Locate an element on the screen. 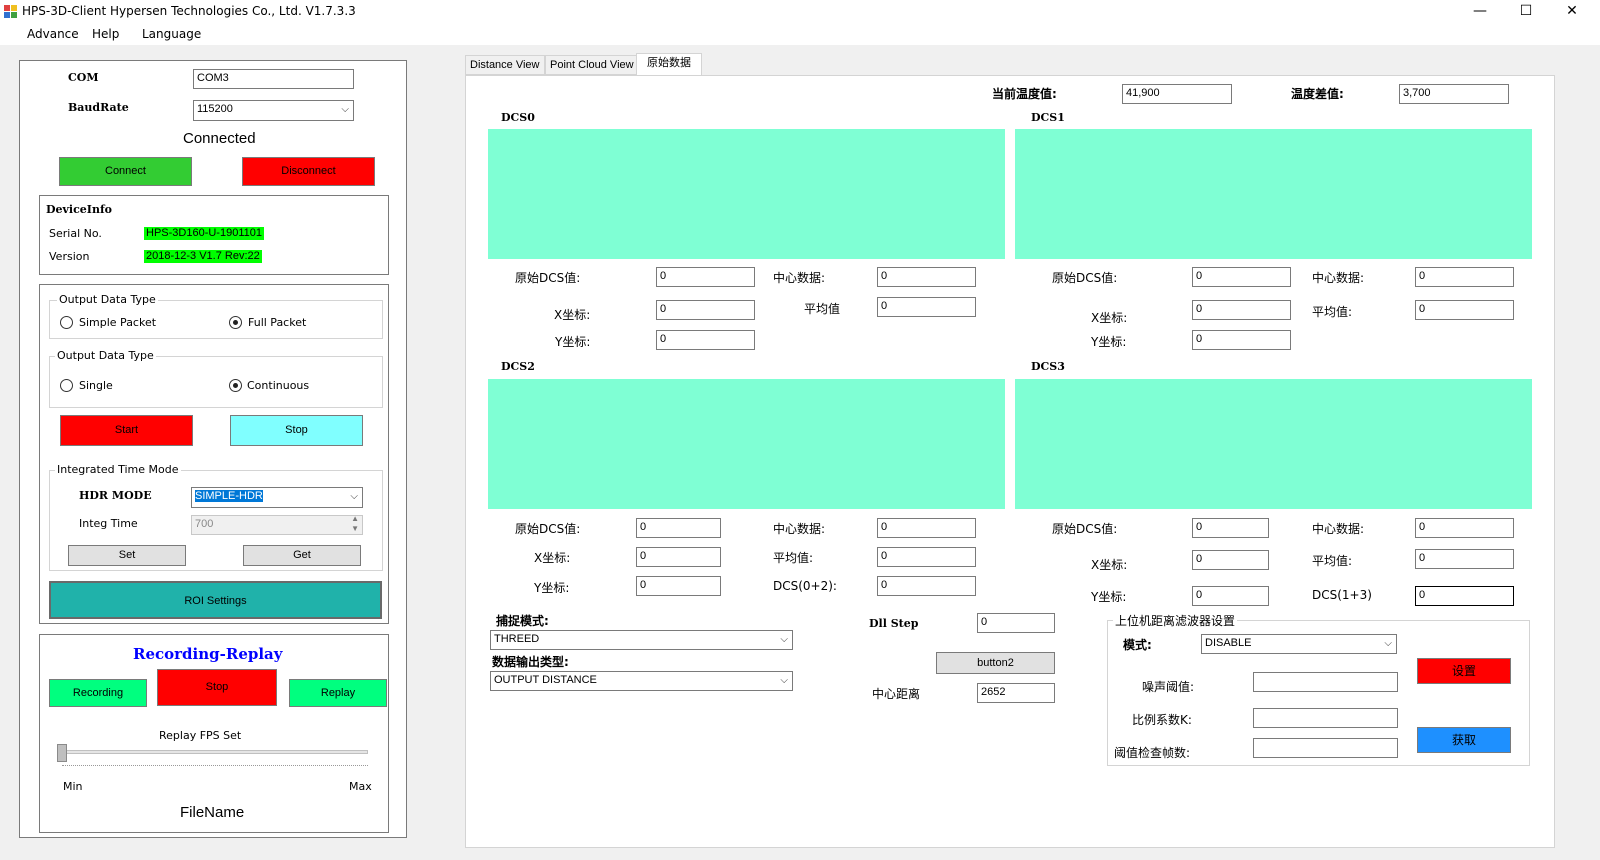 This screenshot has height=860, width=1600. dcs1-image-area is located at coordinates (1273, 194).